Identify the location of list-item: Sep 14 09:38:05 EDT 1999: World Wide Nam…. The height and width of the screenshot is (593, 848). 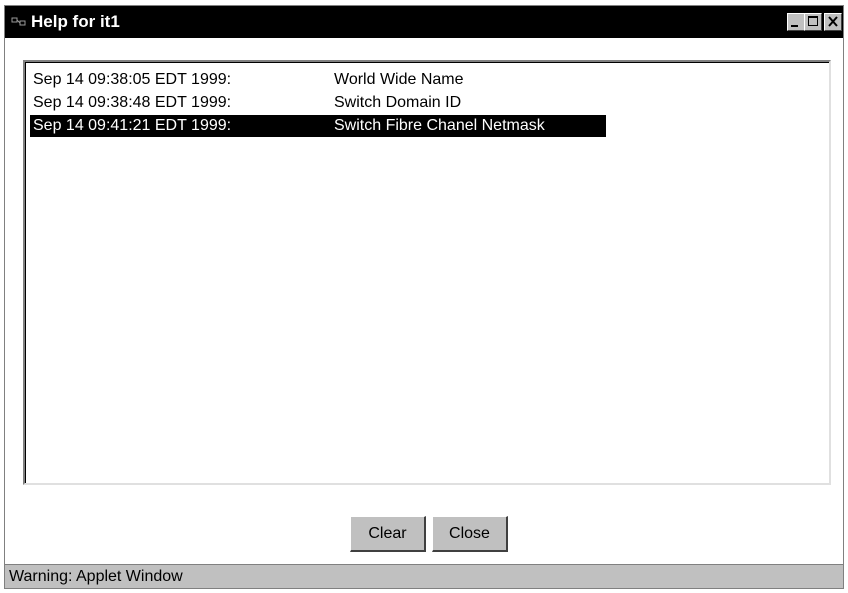
(247, 80).